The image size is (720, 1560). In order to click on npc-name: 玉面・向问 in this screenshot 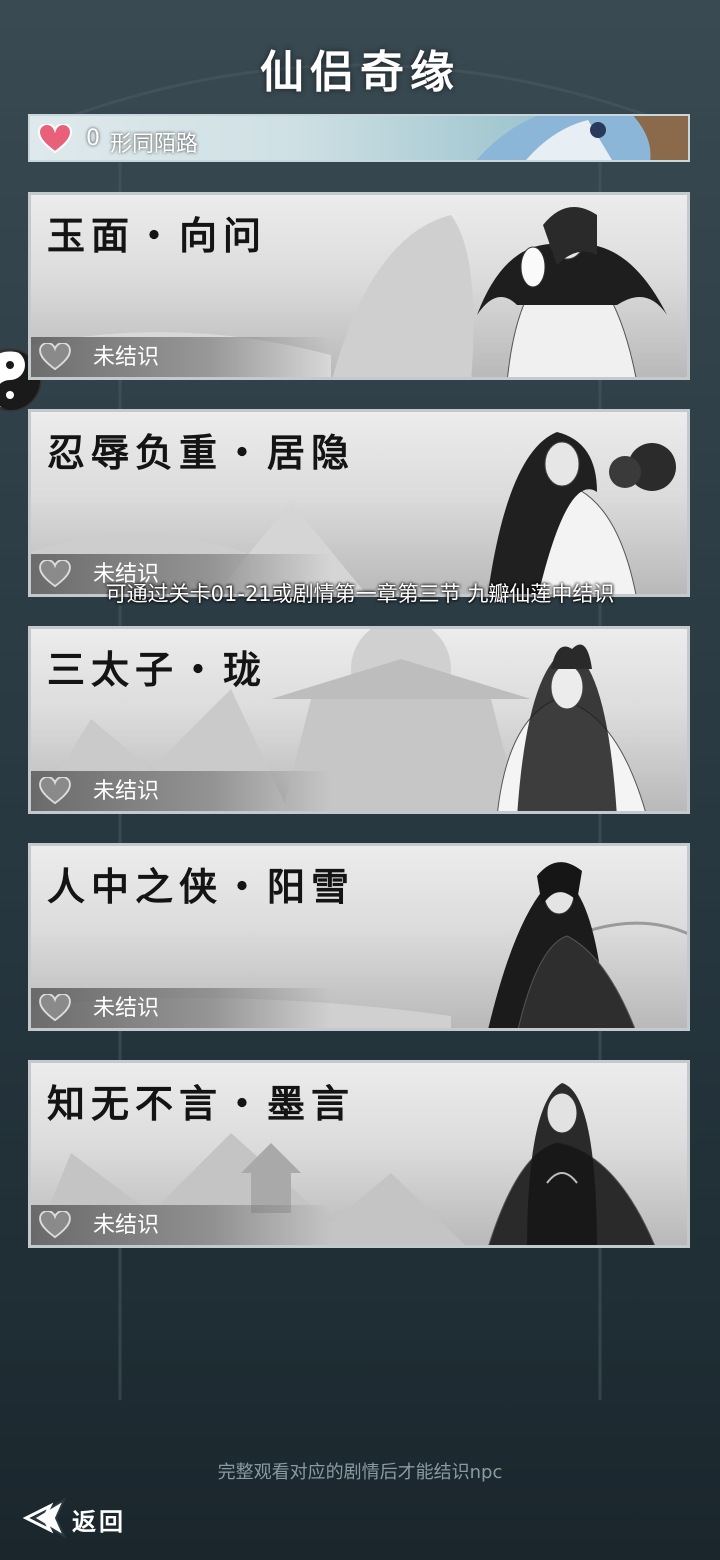, I will do `click(157, 235)`.